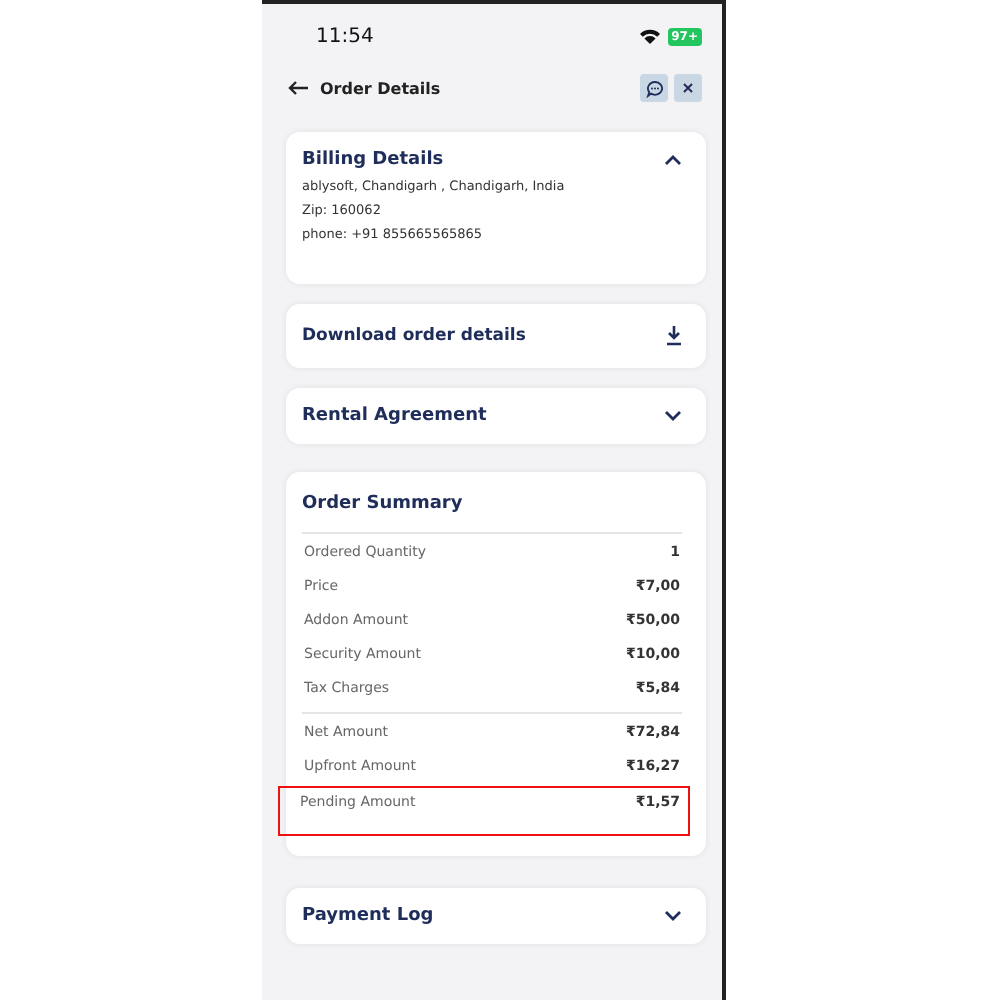  I want to click on status-time: 11:54, so click(346, 36).